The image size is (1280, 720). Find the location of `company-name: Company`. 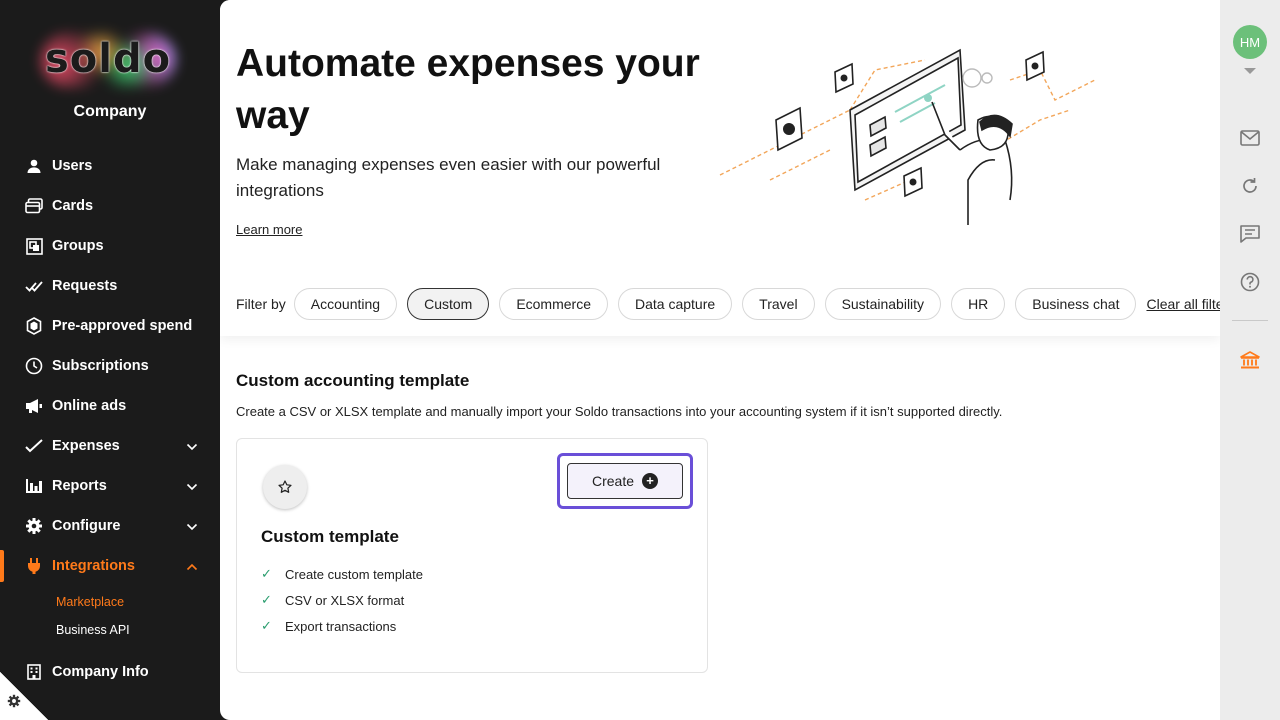

company-name: Company is located at coordinates (110, 111).